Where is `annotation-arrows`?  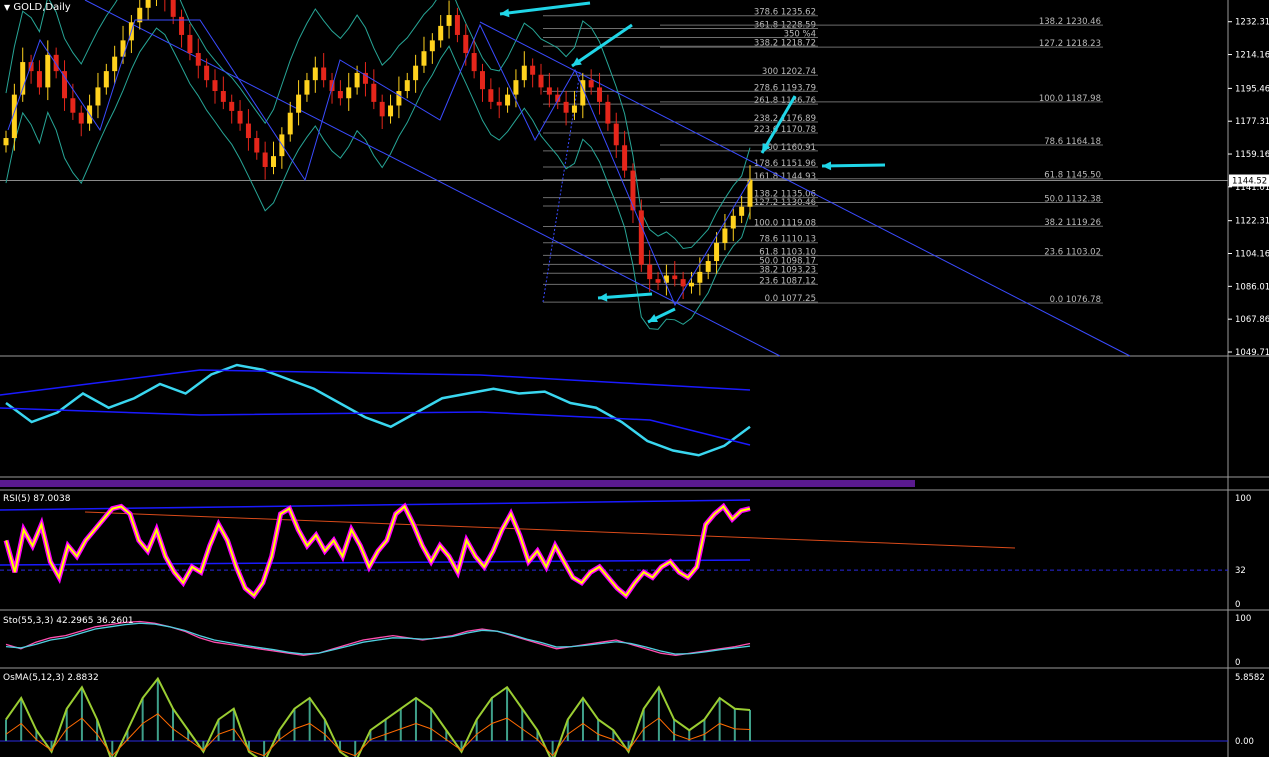
annotation-arrows is located at coordinates (692, 162).